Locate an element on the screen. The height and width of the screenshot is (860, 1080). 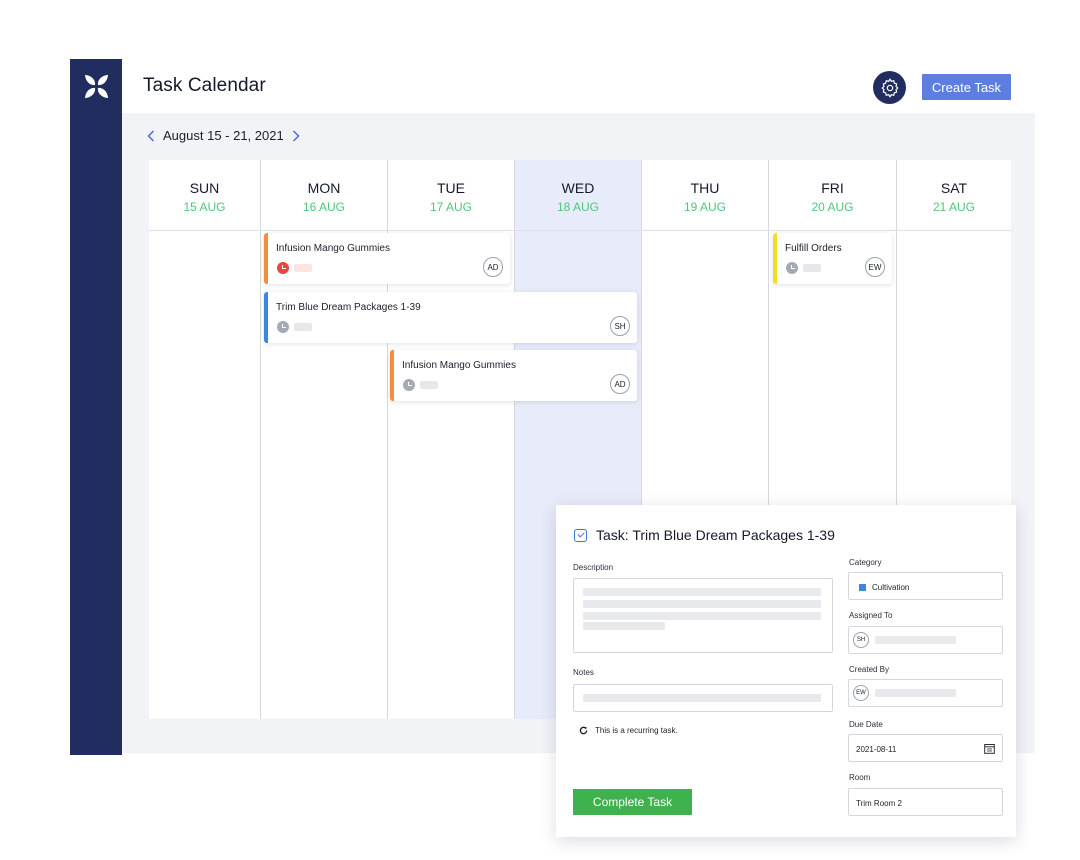
task-card: Fulfill Orders EW is located at coordinates (832, 258).